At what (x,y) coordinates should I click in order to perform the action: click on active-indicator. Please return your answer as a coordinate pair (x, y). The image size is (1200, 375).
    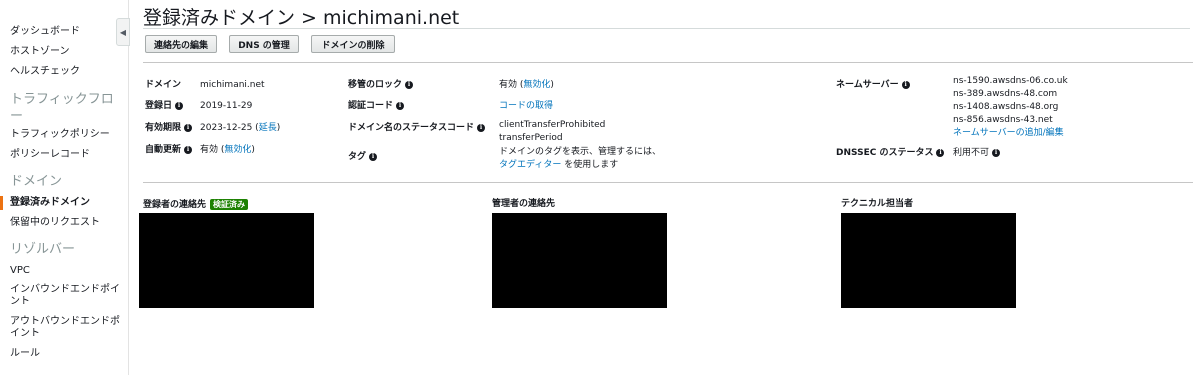
    Looking at the image, I should click on (1, 203).